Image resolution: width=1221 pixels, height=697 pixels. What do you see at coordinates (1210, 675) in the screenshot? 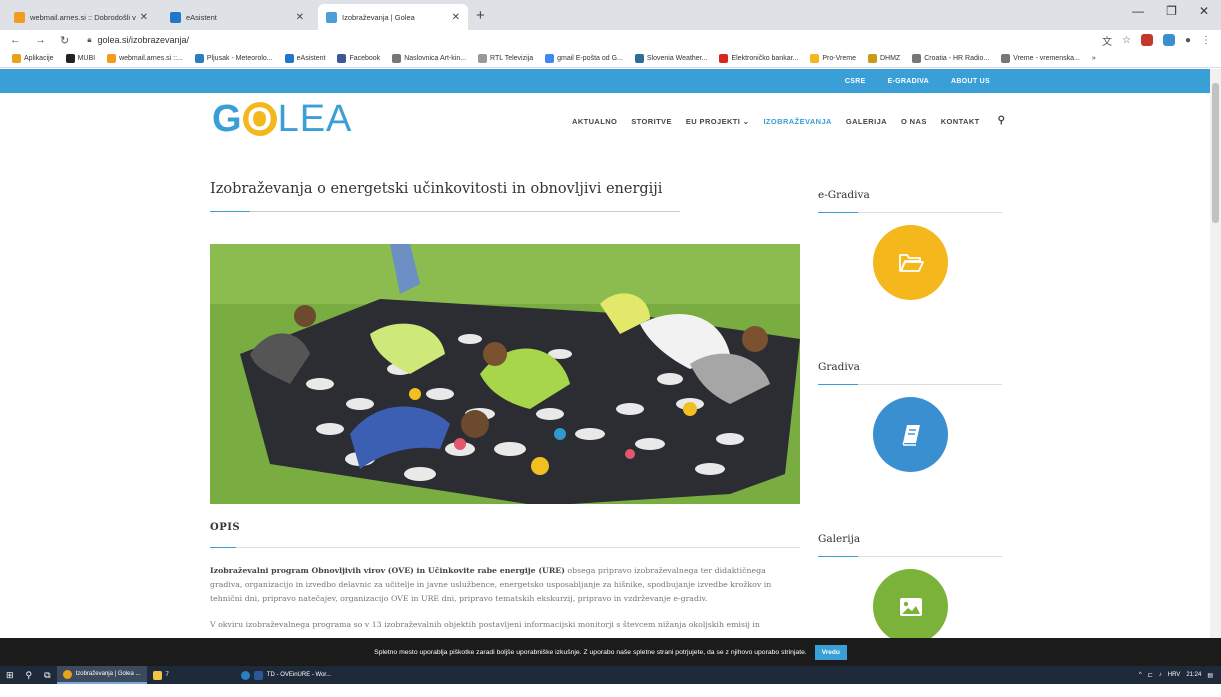
I see `notifications-icon: ▤` at bounding box center [1210, 675].